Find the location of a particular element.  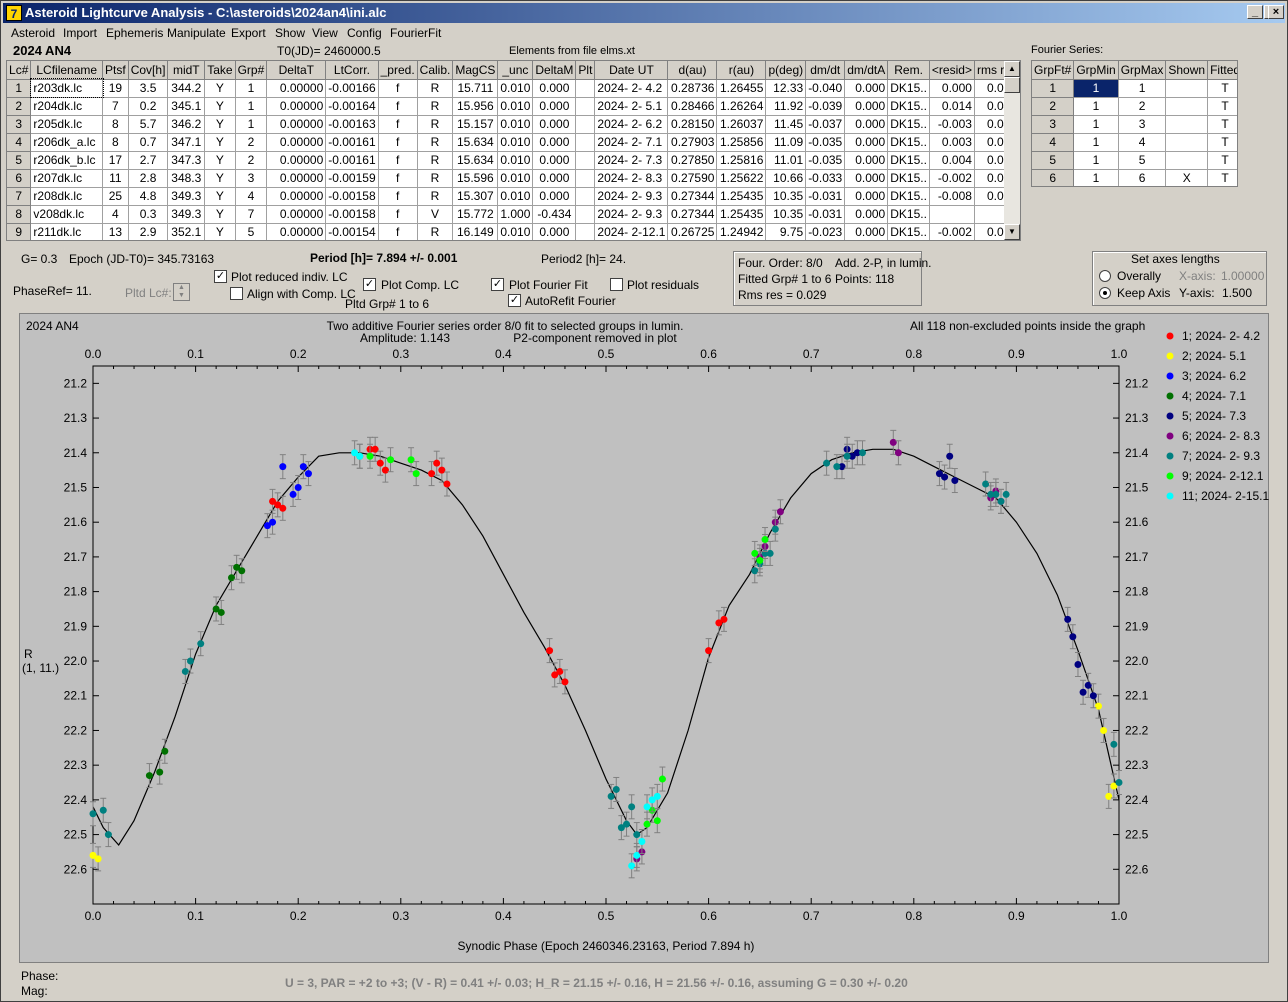

ft-cell: 2 is located at coordinates (1053, 106).